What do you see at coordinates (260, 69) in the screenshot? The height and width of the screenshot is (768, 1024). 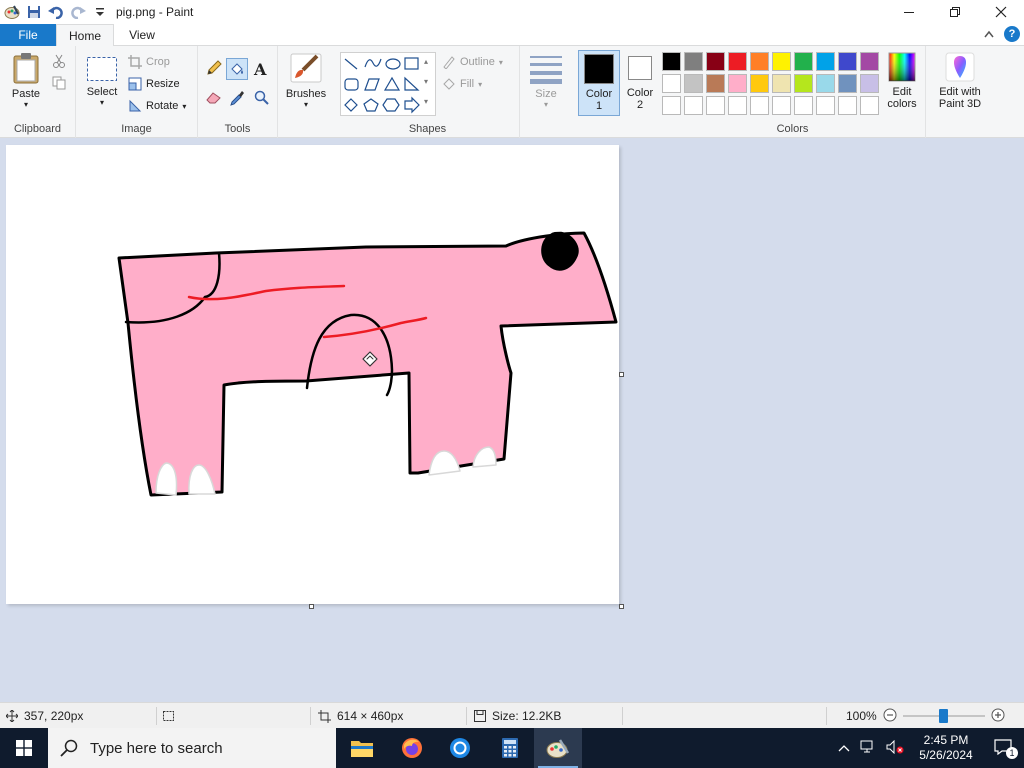 I see `text-tool-icon: A` at bounding box center [260, 69].